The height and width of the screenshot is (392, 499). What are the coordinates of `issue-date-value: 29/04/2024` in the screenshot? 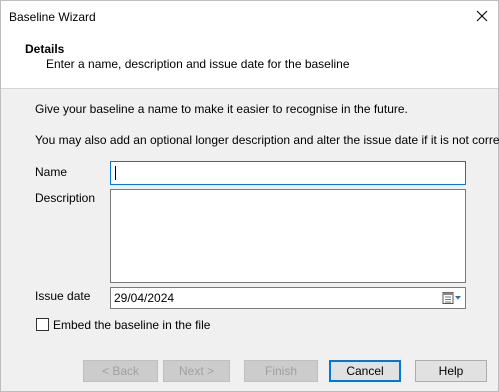 It's located at (144, 298).